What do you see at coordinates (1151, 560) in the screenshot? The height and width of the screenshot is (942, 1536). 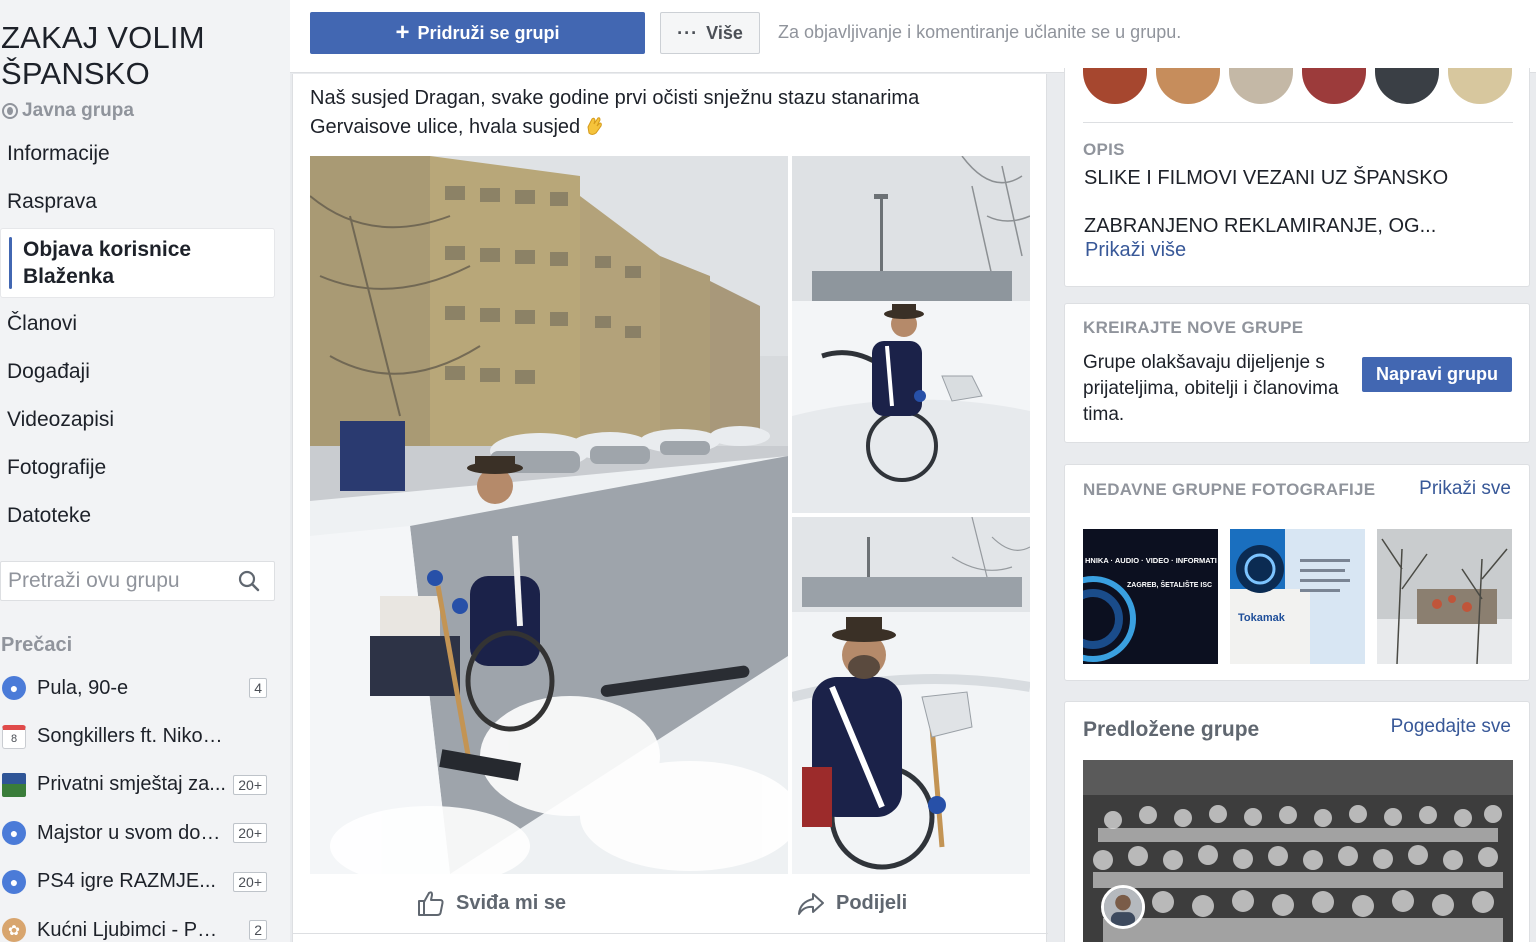 I see `recent-photo-1-line1: HNIKA · AUDIO · VIDEO · INFORMATI` at bounding box center [1151, 560].